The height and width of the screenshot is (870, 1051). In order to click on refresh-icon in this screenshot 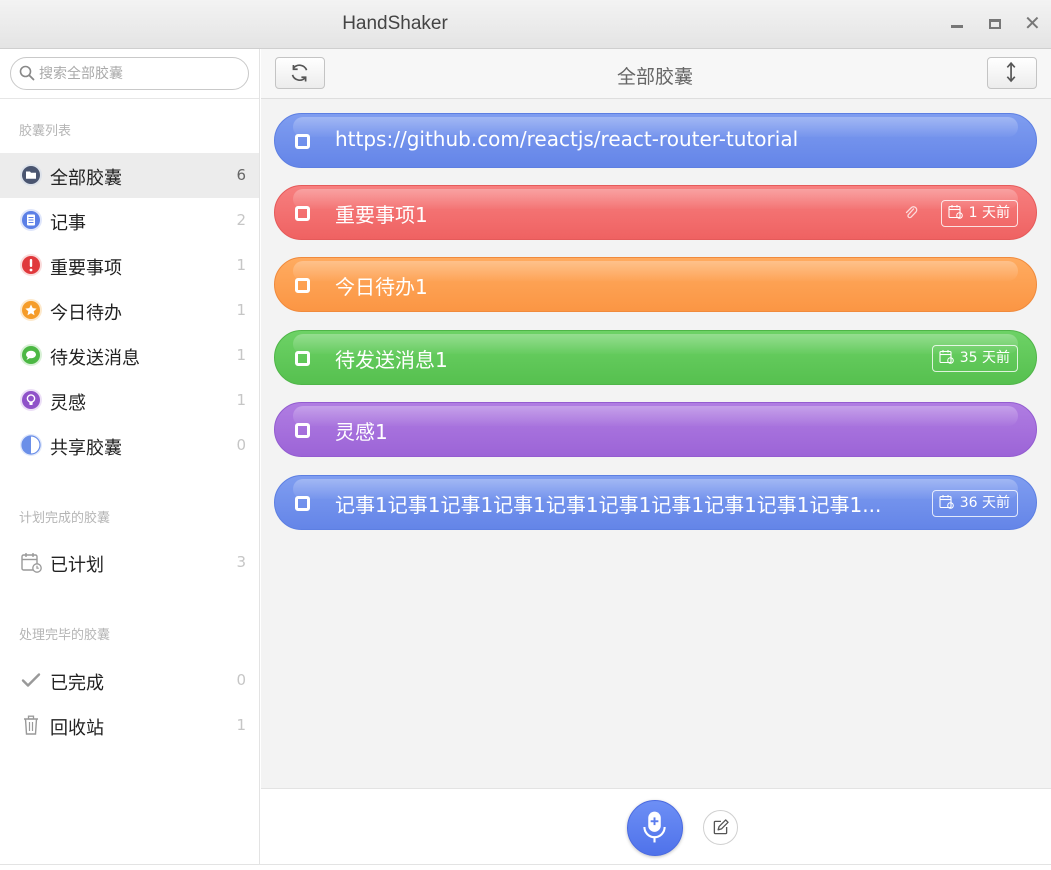, I will do `click(299, 73)`.